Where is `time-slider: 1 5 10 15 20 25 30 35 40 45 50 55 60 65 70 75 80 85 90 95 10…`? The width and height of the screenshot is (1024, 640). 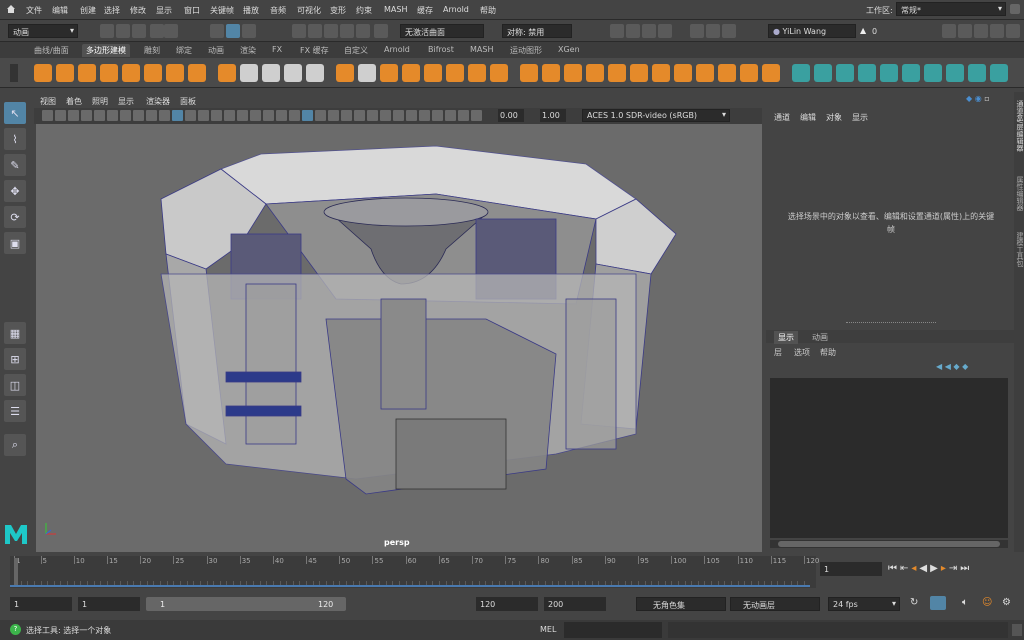 time-slider: 1 5 10 15 20 25 30 35 40 45 50 55 60 65 70 75 80 85 90 95 10… is located at coordinates (414, 572).